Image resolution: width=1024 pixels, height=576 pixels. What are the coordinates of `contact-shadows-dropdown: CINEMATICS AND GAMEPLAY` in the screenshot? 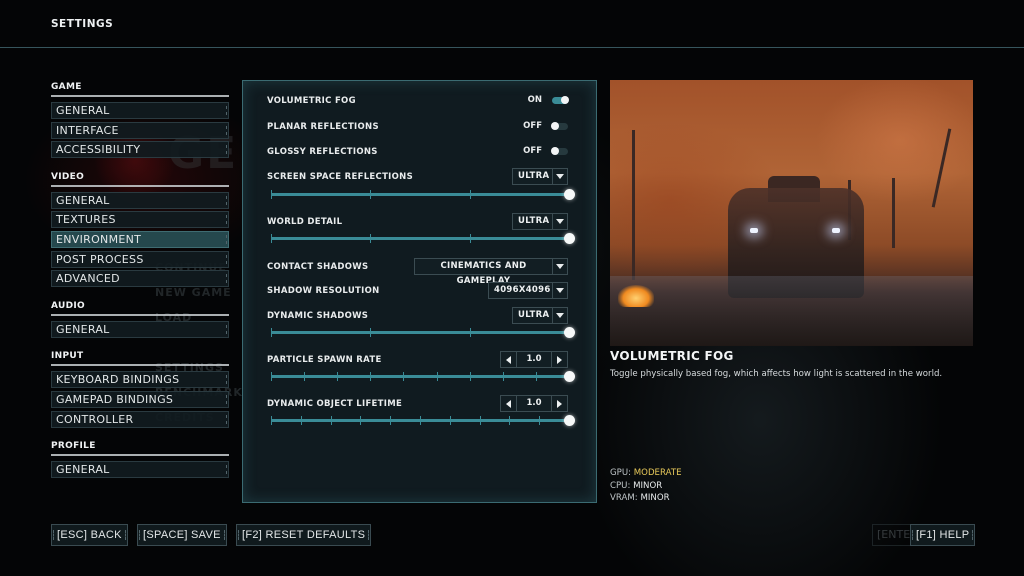 It's located at (491, 272).